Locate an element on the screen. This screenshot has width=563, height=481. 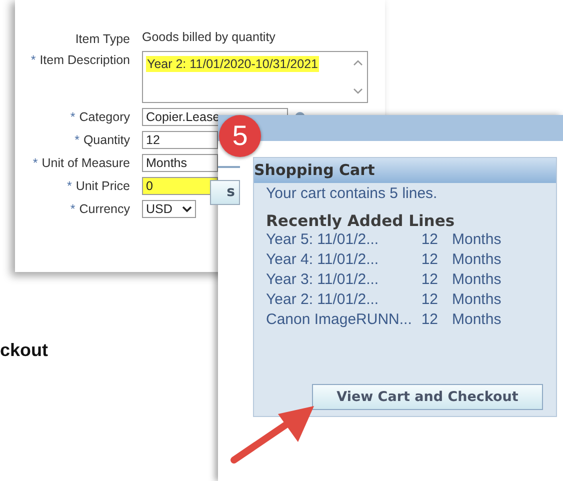
input-field: 12 is located at coordinates (180, 140).